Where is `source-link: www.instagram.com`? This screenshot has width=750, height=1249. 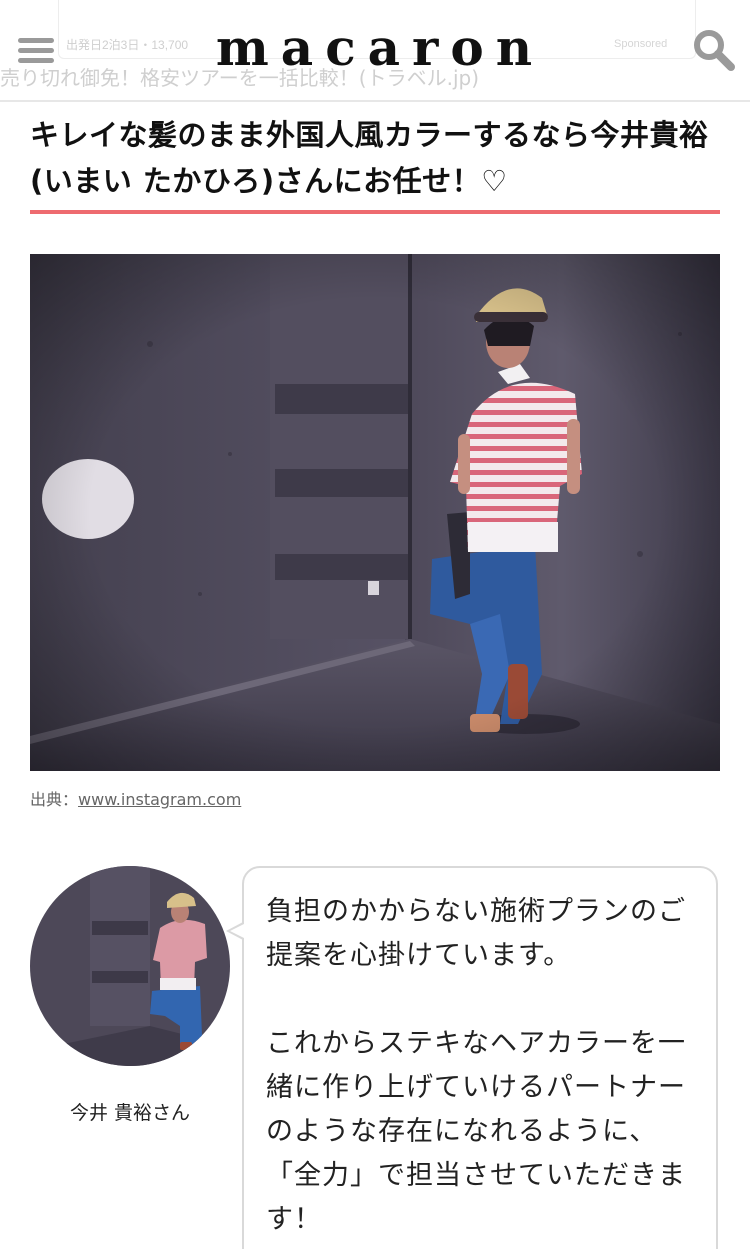
source-link: www.instagram.com is located at coordinates (159, 799).